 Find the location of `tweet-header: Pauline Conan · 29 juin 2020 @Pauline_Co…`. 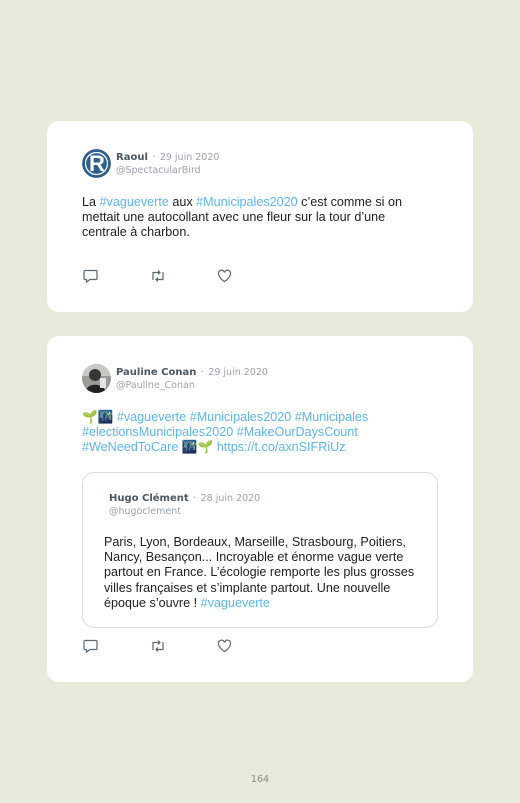

tweet-header: Pauline Conan · 29 juin 2020 @Pauline_Co… is located at coordinates (175, 378).